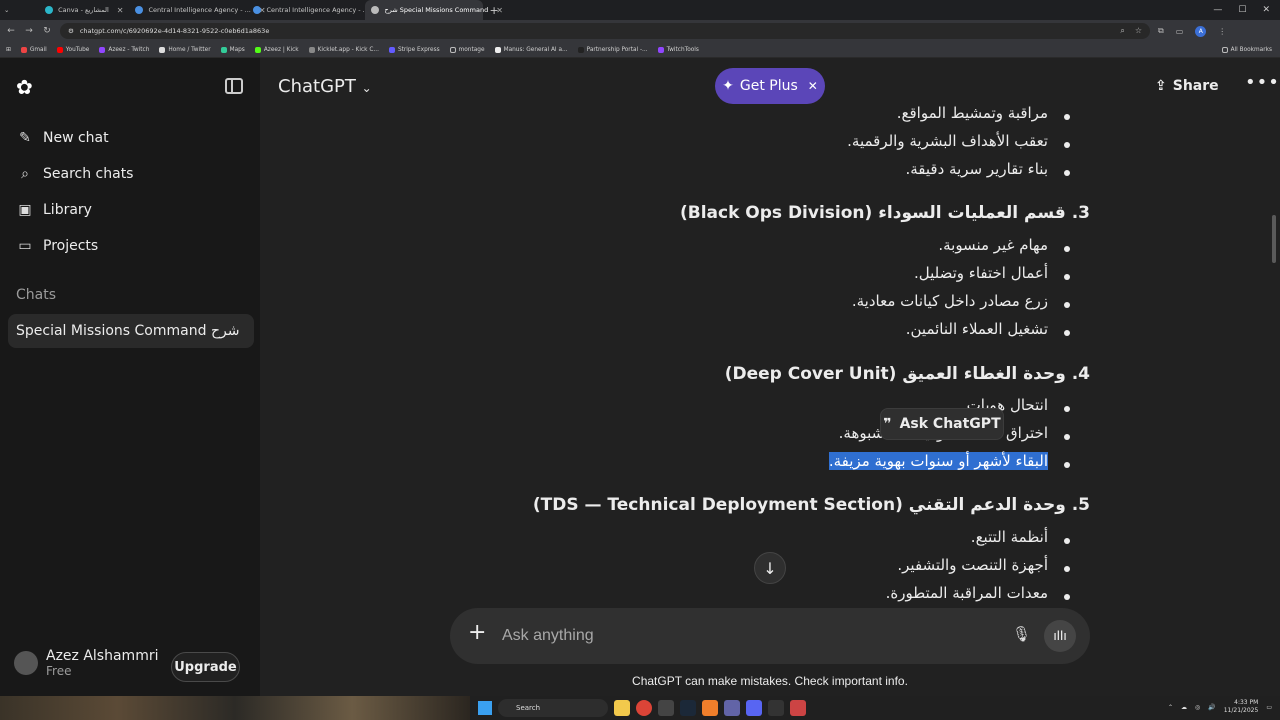 The height and width of the screenshot is (720, 1280). What do you see at coordinates (62, 138) in the screenshot?
I see `sidebar-item-new-chat: ✎ New chat` at bounding box center [62, 138].